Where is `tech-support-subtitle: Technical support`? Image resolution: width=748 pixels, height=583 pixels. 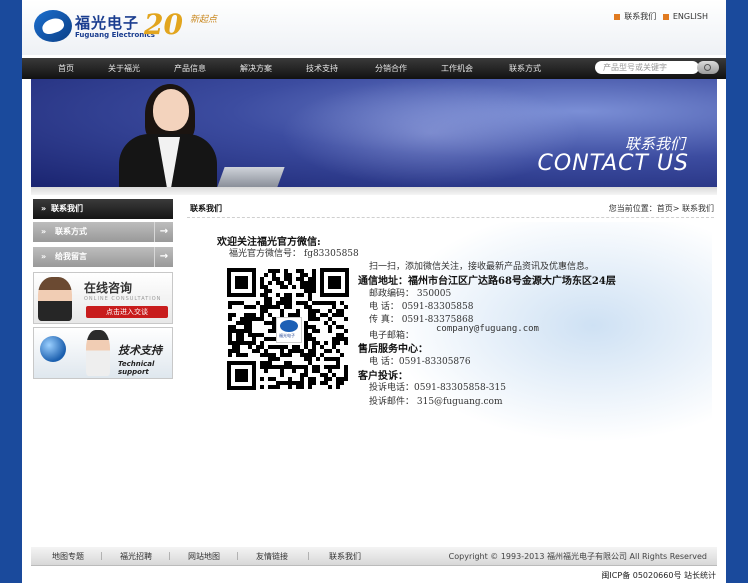 tech-support-subtitle: Technical support is located at coordinates (136, 368).